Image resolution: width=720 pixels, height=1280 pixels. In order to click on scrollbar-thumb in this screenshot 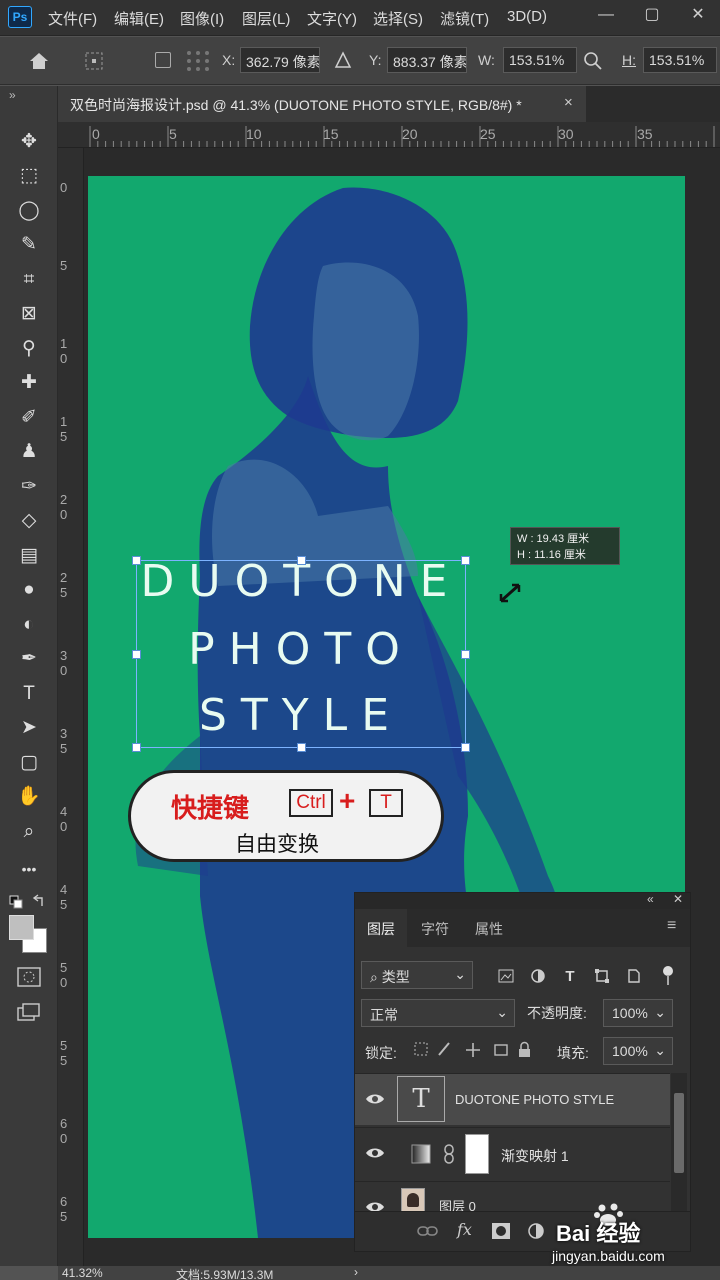, I will do `click(679, 1133)`.